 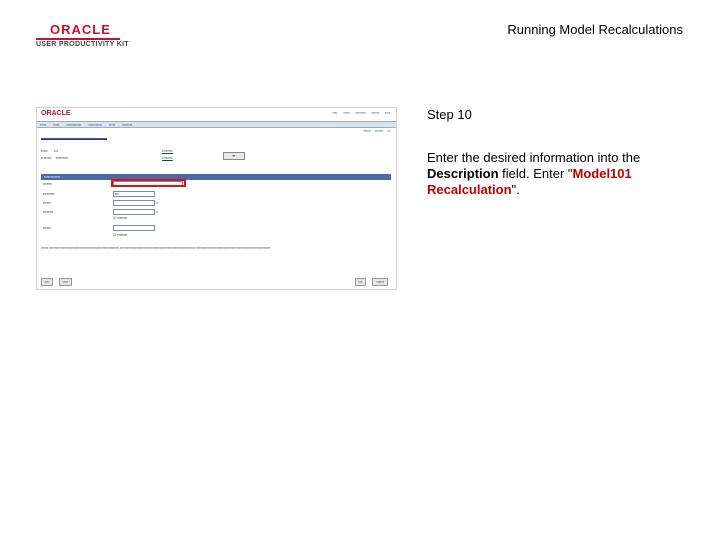 I want to click on step-label: Step 10, so click(x=449, y=114).